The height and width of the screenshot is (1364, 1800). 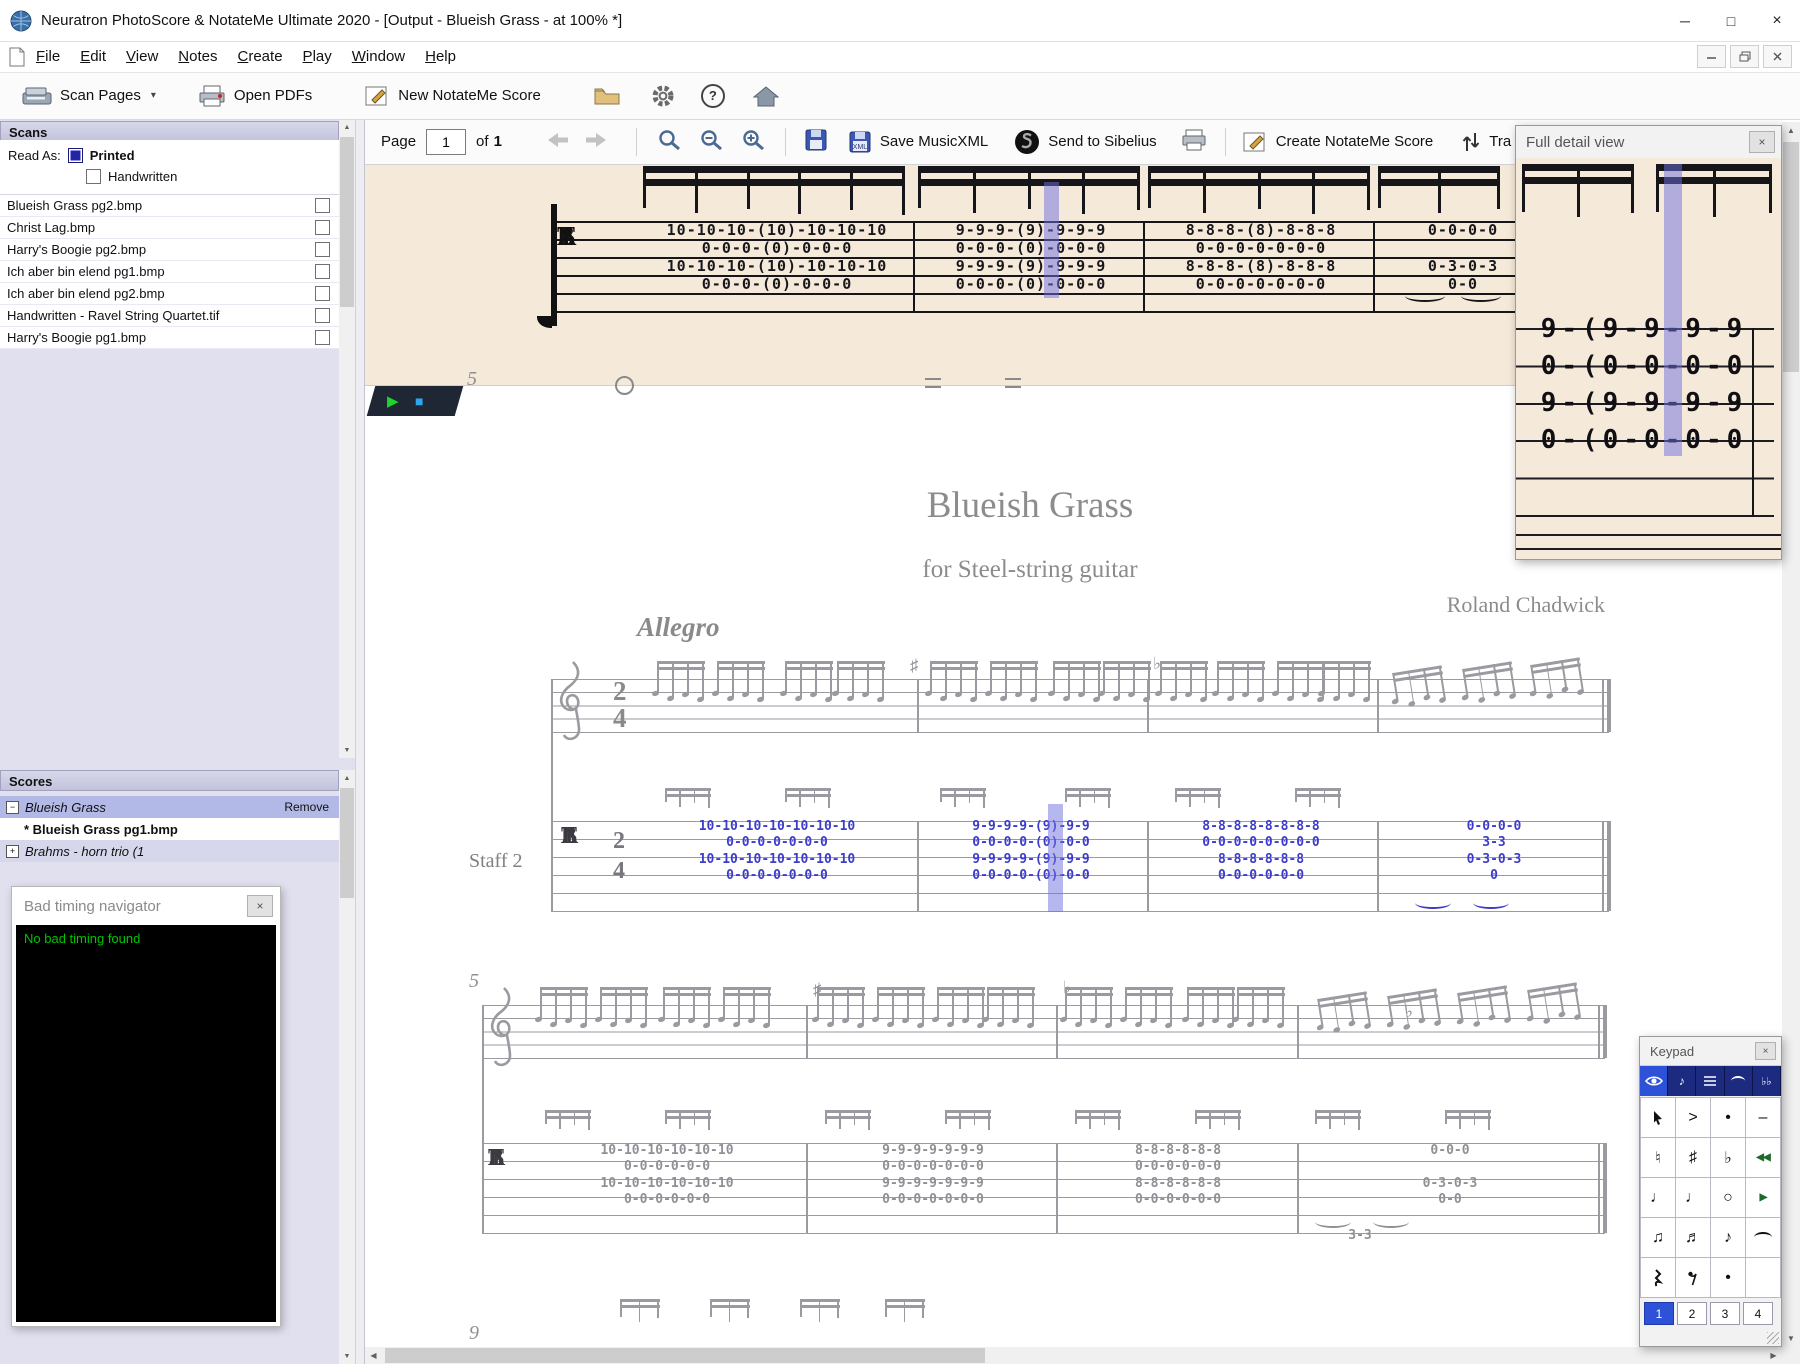 What do you see at coordinates (1337, 142) in the screenshot?
I see `create-notateme-button: Create NotateMe Score` at bounding box center [1337, 142].